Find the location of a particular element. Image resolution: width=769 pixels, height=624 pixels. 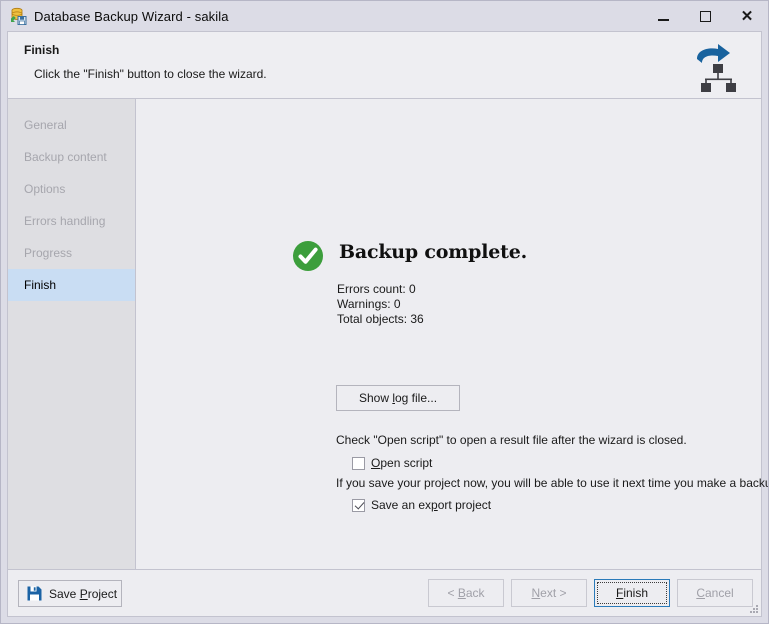

save-project-label: Save Project is located at coordinates (83, 593).